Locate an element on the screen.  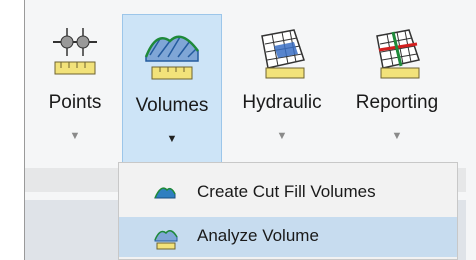
volumes-icon is located at coordinates (172, 57).